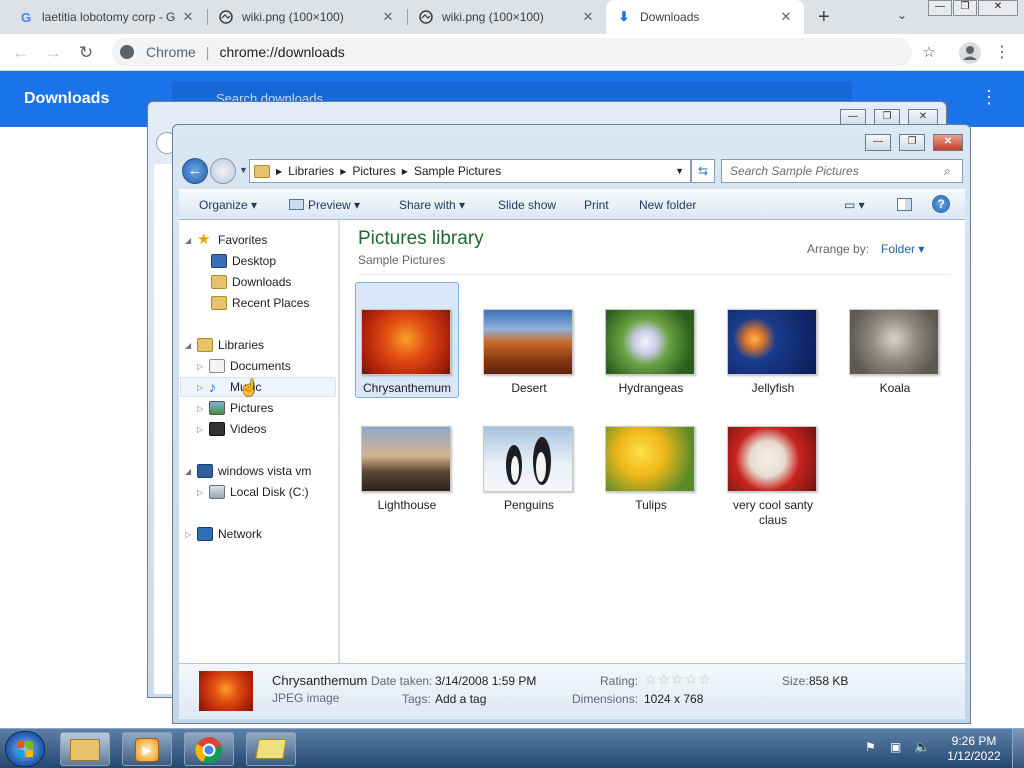 The height and width of the screenshot is (768, 1024). What do you see at coordinates (228, 205) in the screenshot?
I see `organize-button: Organize ▾` at bounding box center [228, 205].